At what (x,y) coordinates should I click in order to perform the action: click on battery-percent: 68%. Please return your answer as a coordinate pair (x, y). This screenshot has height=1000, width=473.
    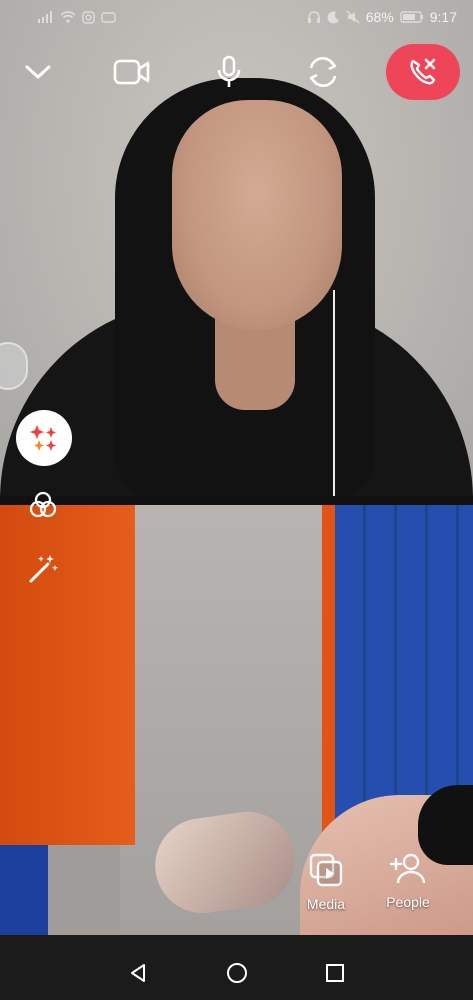
    Looking at the image, I should click on (379, 17).